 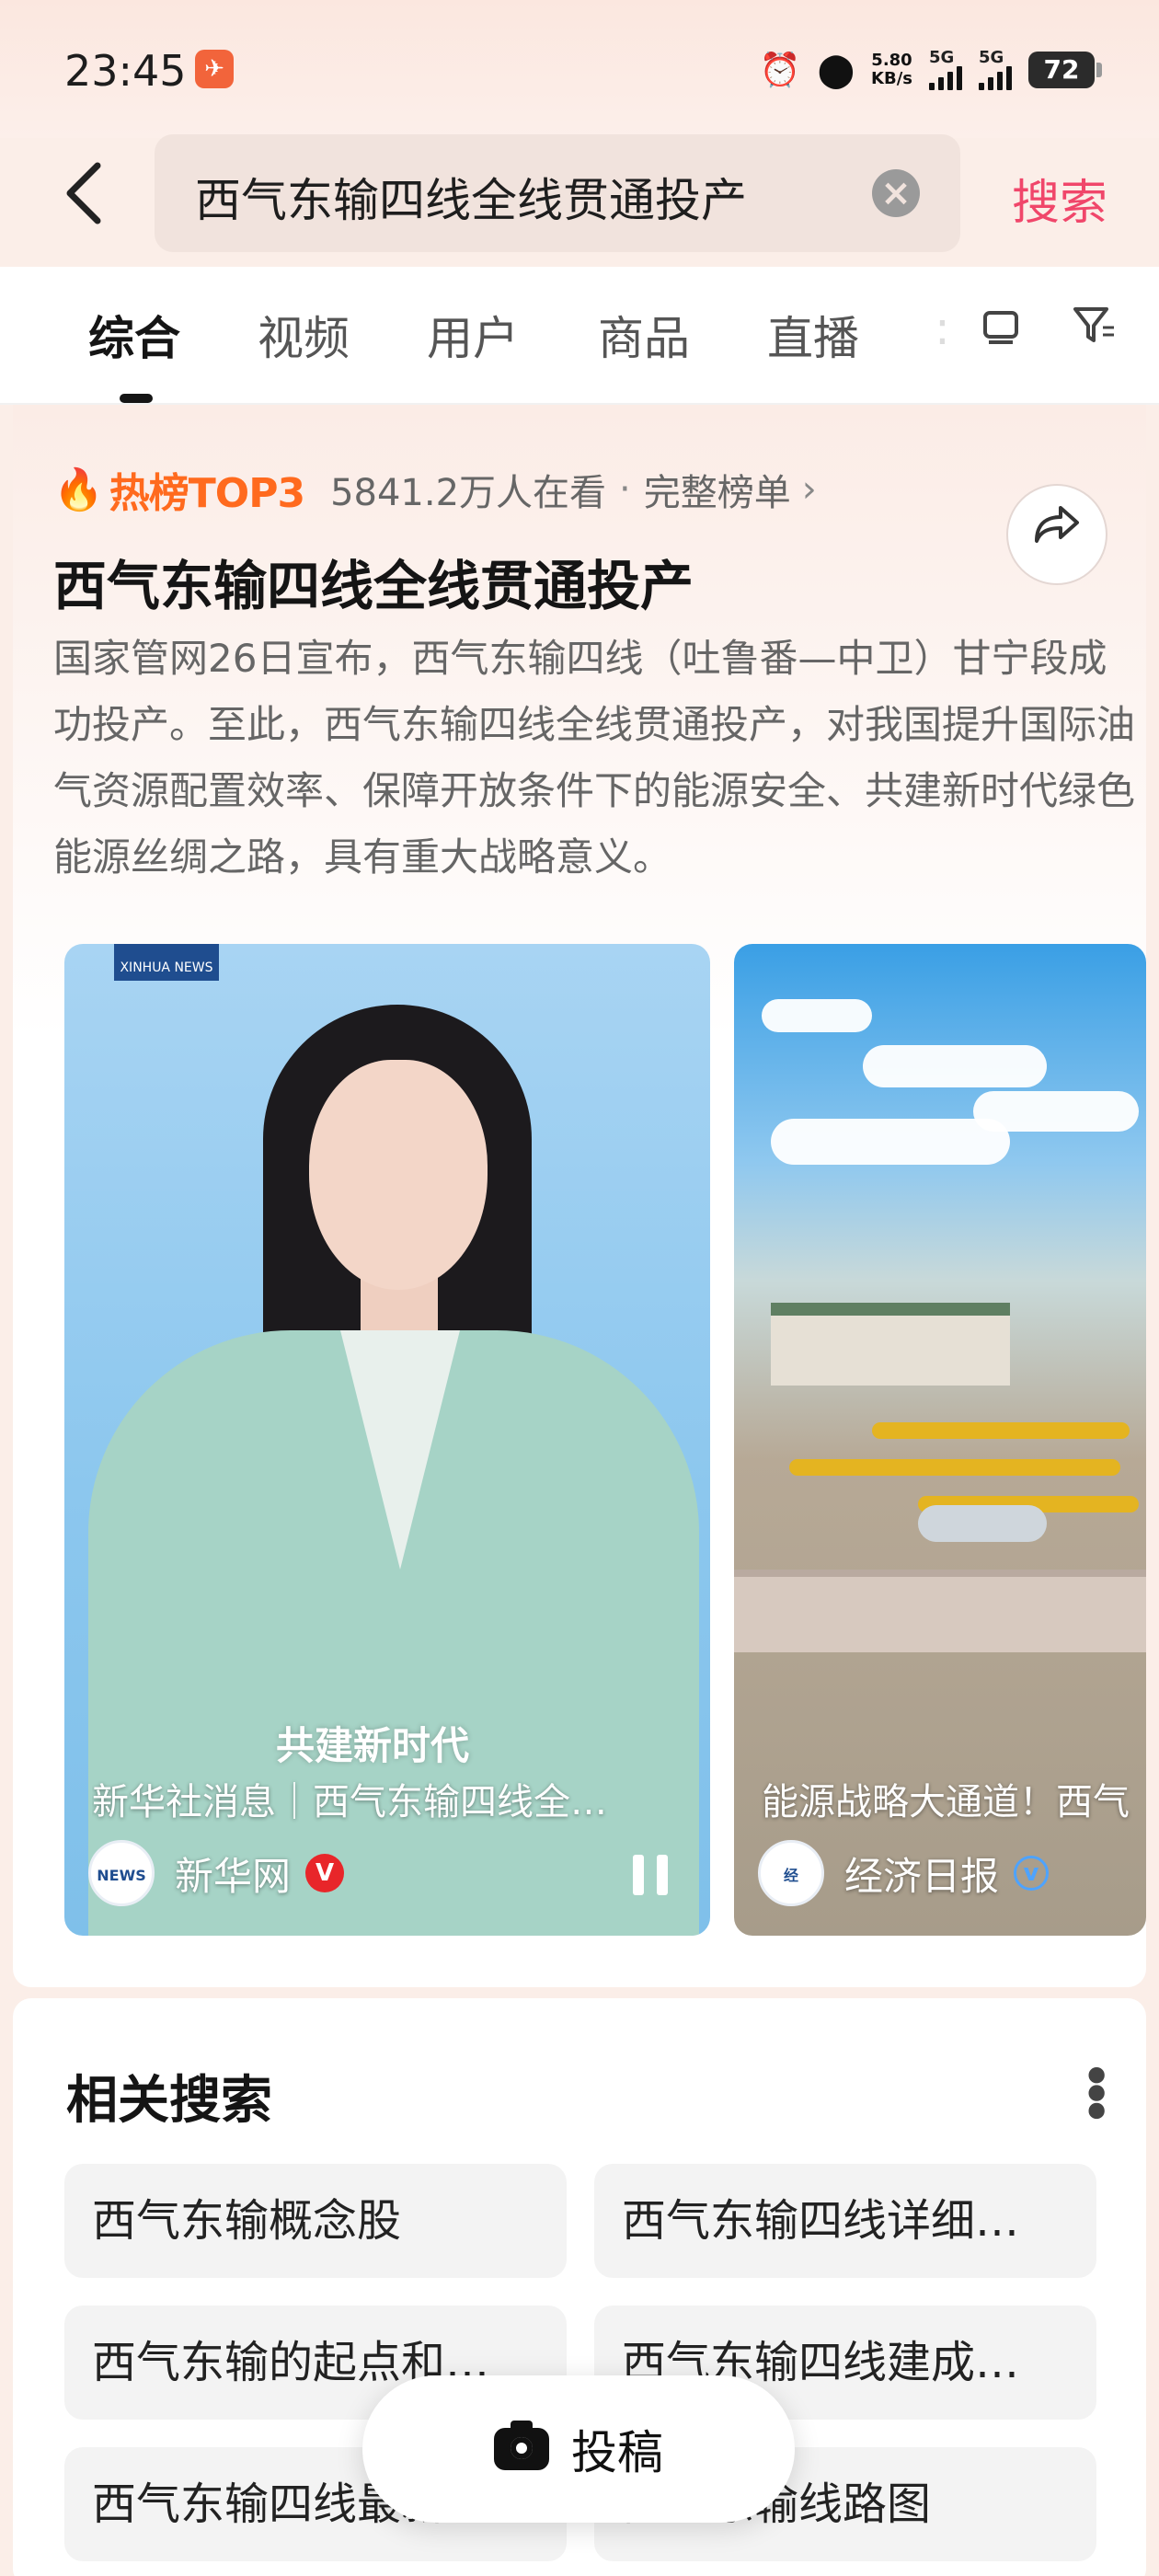 What do you see at coordinates (809, 490) in the screenshot?
I see `chevron-right-icon: ›` at bounding box center [809, 490].